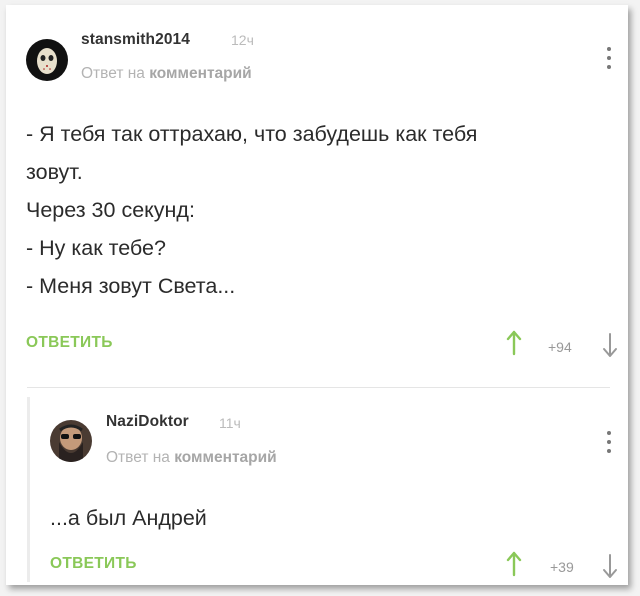 The image size is (640, 596). Describe the element at coordinates (28, 489) in the screenshot. I see `thread-line` at that location.